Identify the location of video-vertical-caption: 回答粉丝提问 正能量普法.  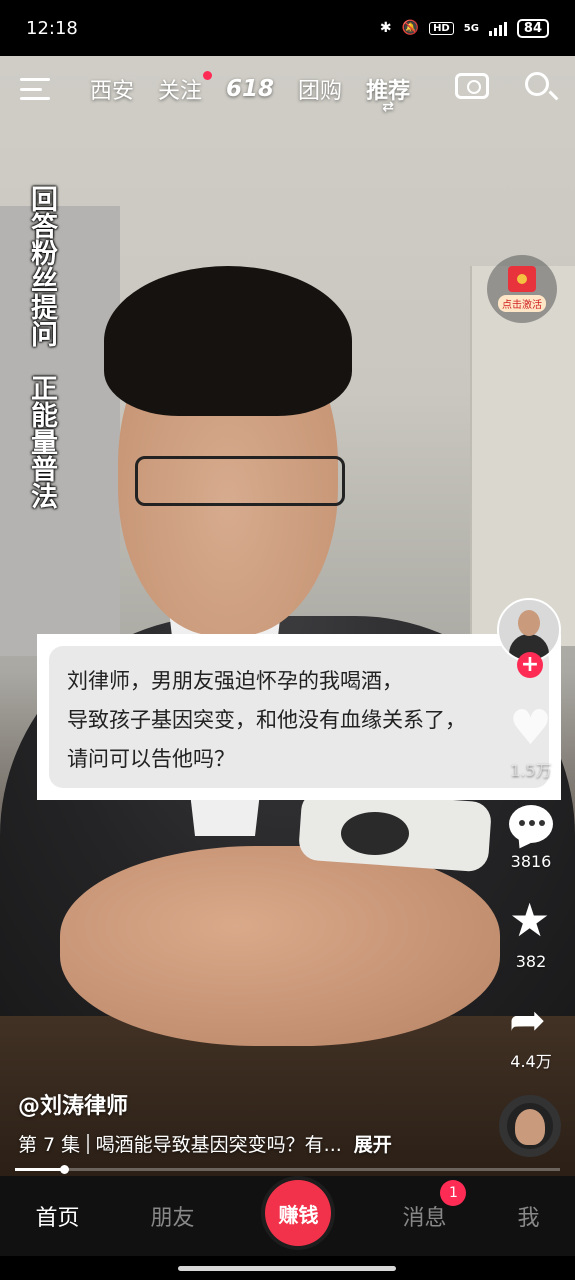
(41, 347).